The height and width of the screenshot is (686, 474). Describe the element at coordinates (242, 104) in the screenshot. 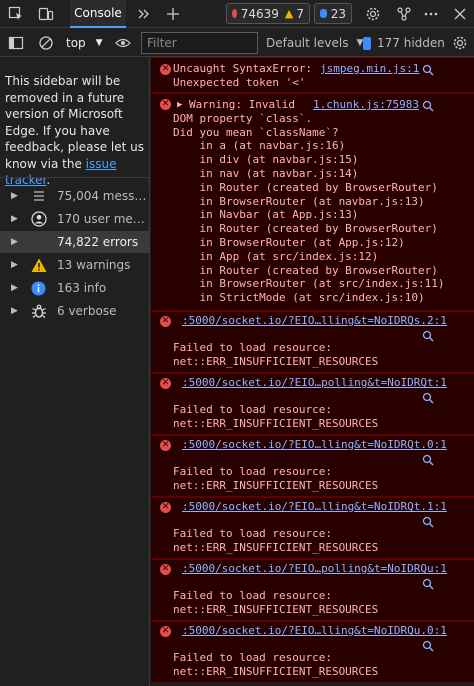

I see `stack-trace-line: Warning: Invalid` at that location.